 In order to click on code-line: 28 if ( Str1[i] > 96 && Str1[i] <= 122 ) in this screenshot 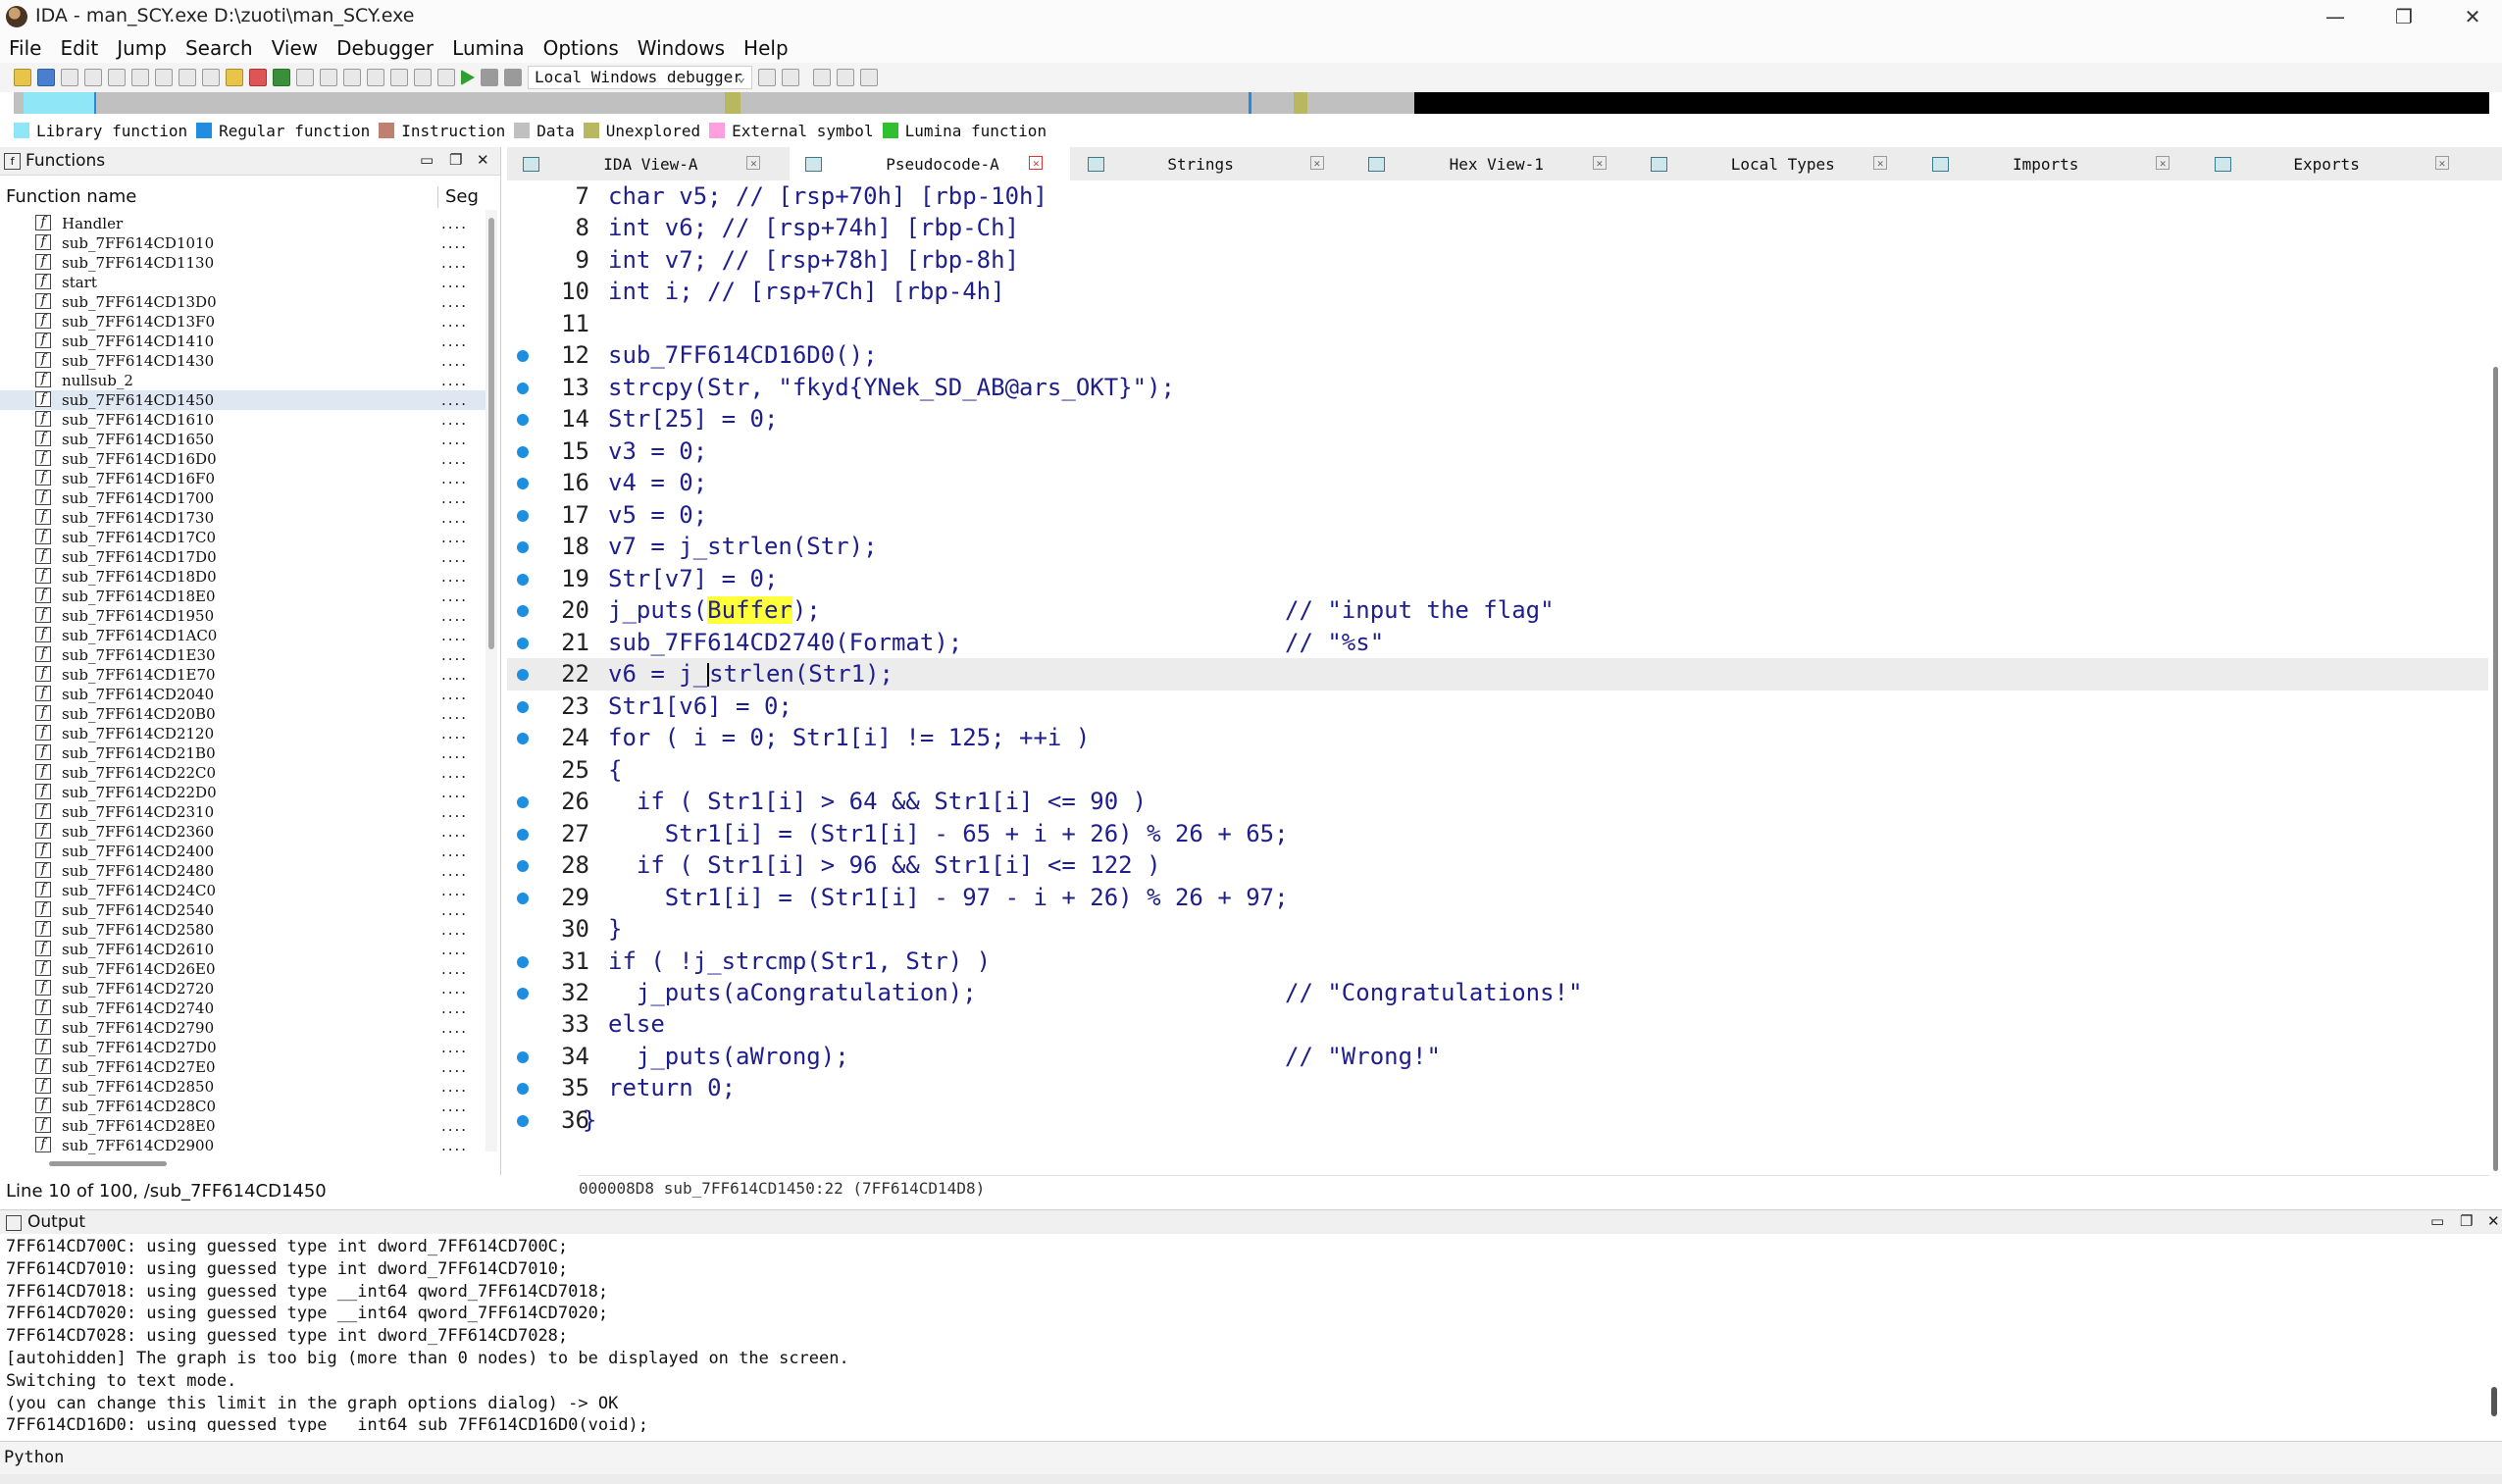, I will do `click(1497, 865)`.